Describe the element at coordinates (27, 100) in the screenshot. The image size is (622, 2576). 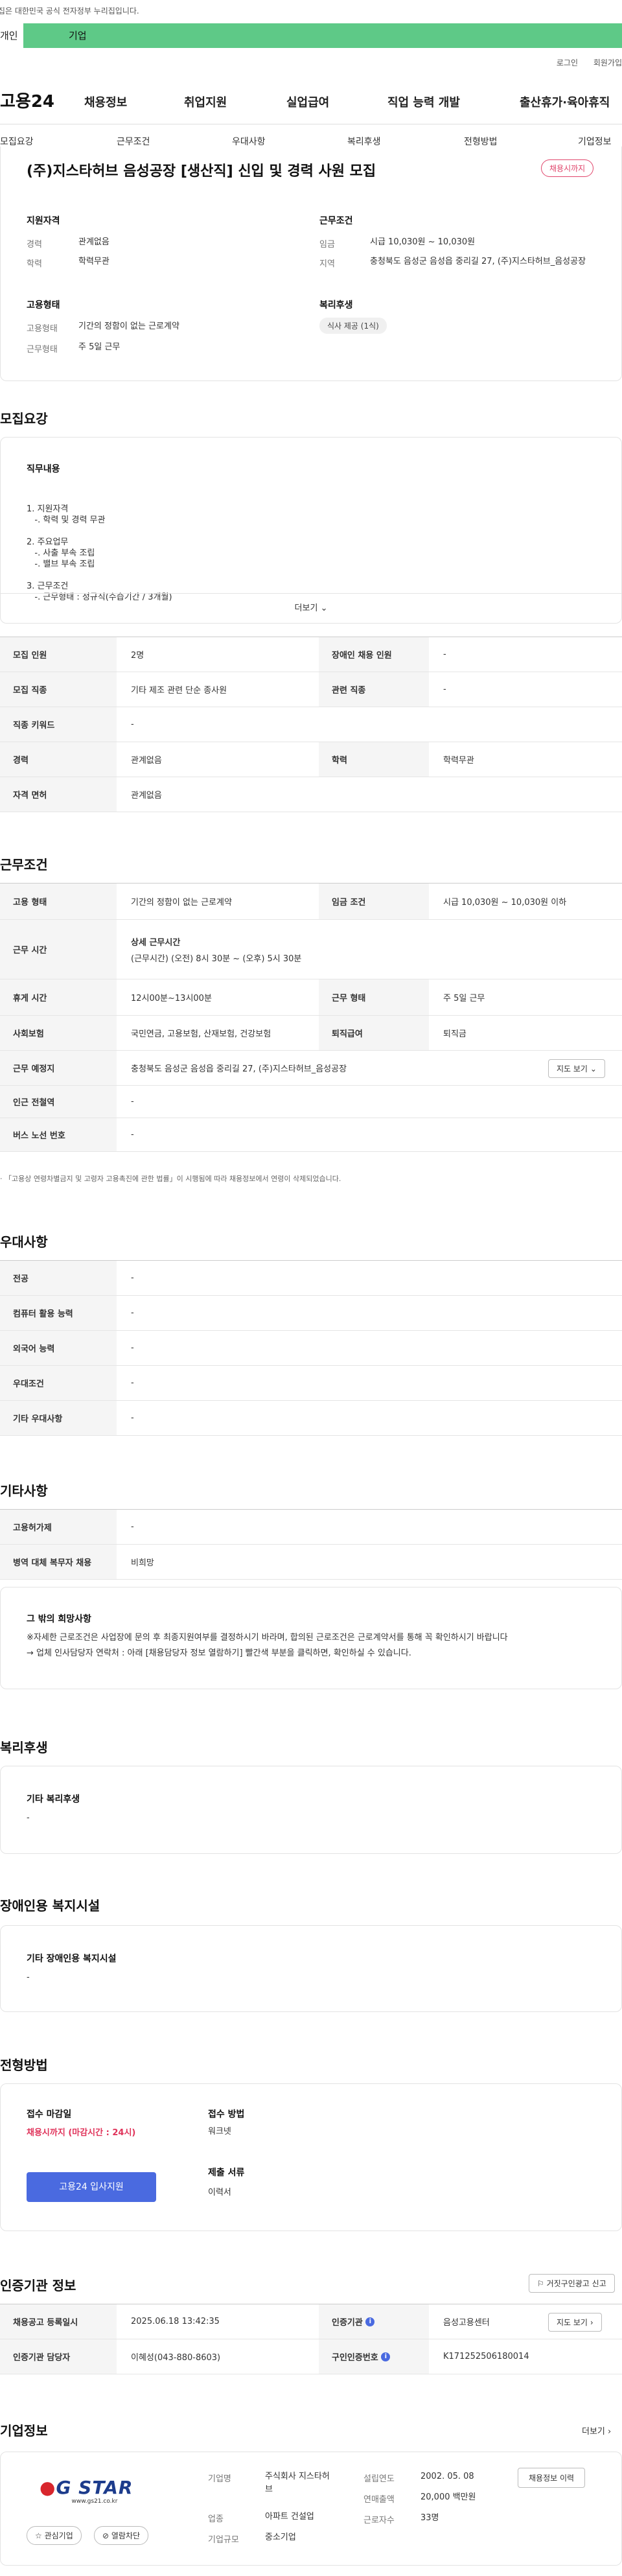
I see `site-logo: 고용24` at that location.